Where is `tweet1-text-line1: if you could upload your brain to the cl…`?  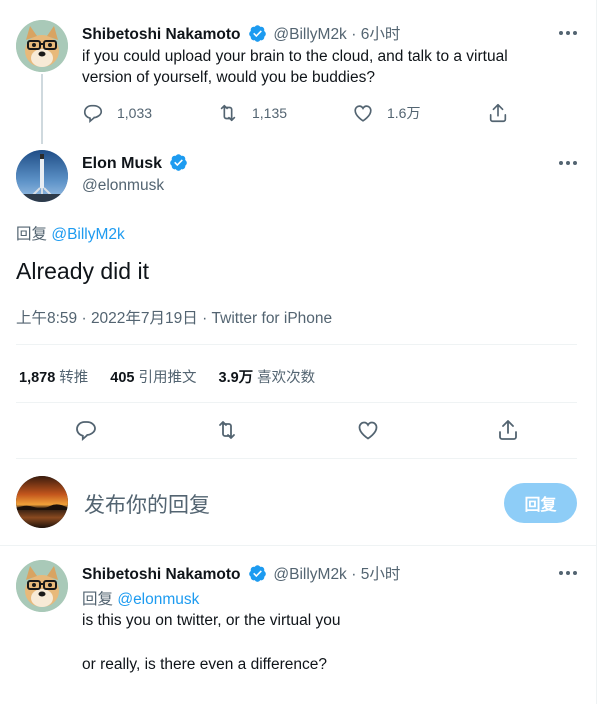 tweet1-text-line1: if you could upload your brain to the cl… is located at coordinates (295, 56).